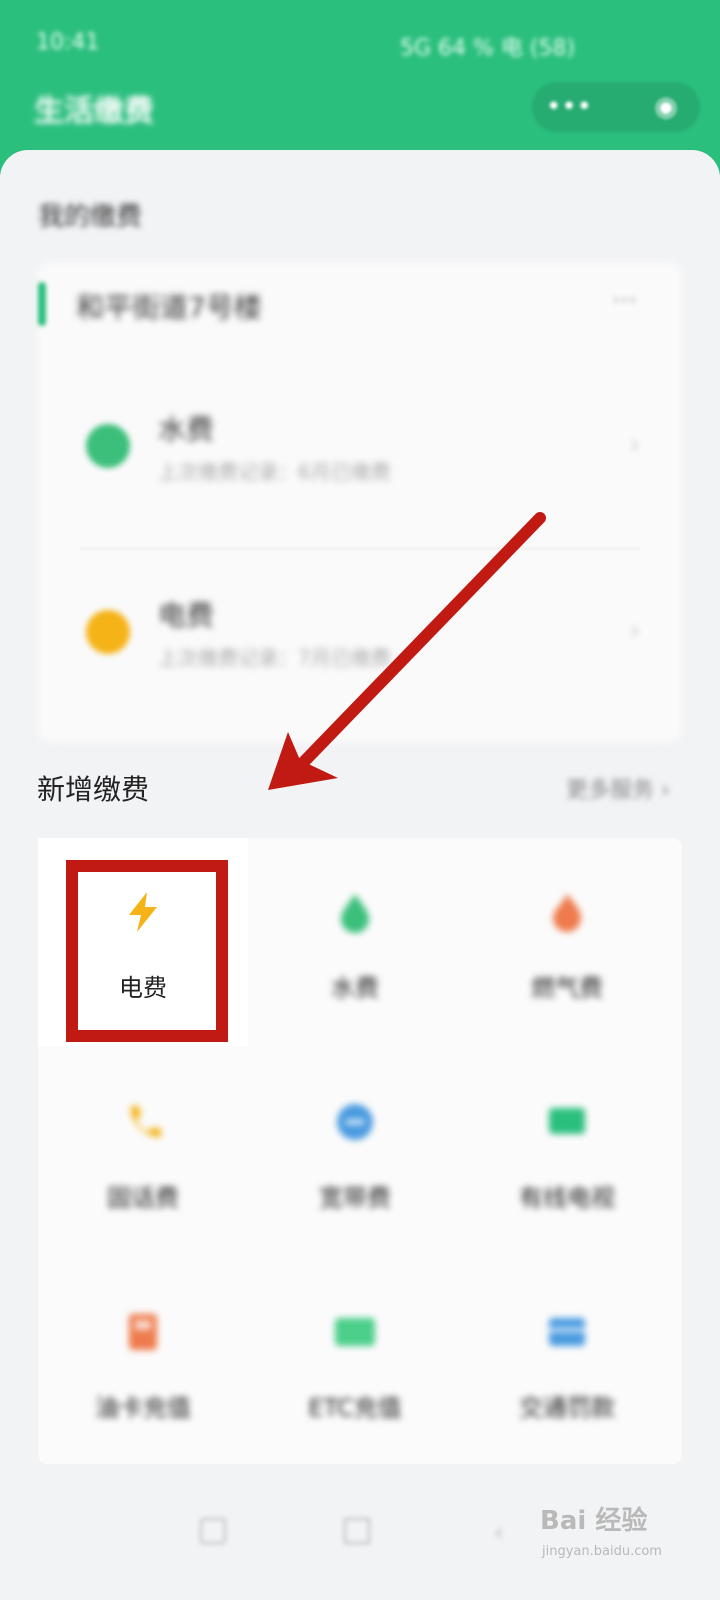 The height and width of the screenshot is (1600, 720). What do you see at coordinates (567, 1152) in the screenshot?
I see `grid-item-cable-tv: 有线电视` at bounding box center [567, 1152].